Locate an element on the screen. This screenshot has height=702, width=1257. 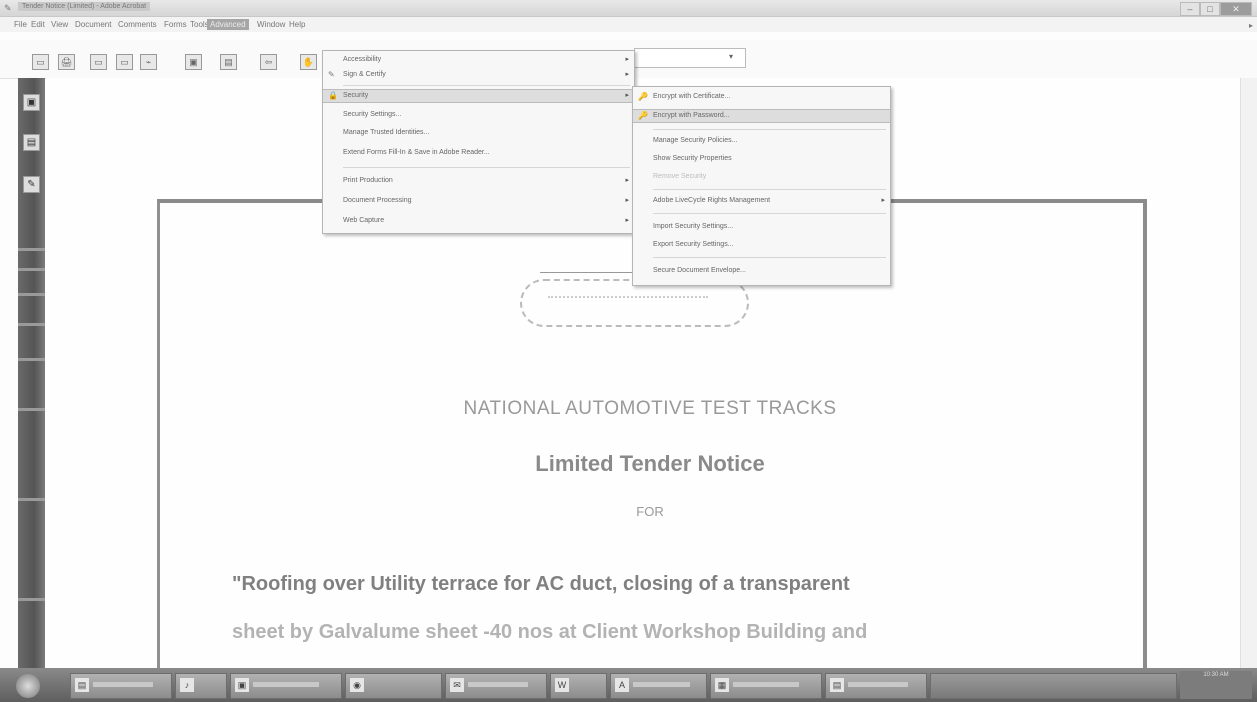
browser-icon: ◉ is located at coordinates (357, 685).